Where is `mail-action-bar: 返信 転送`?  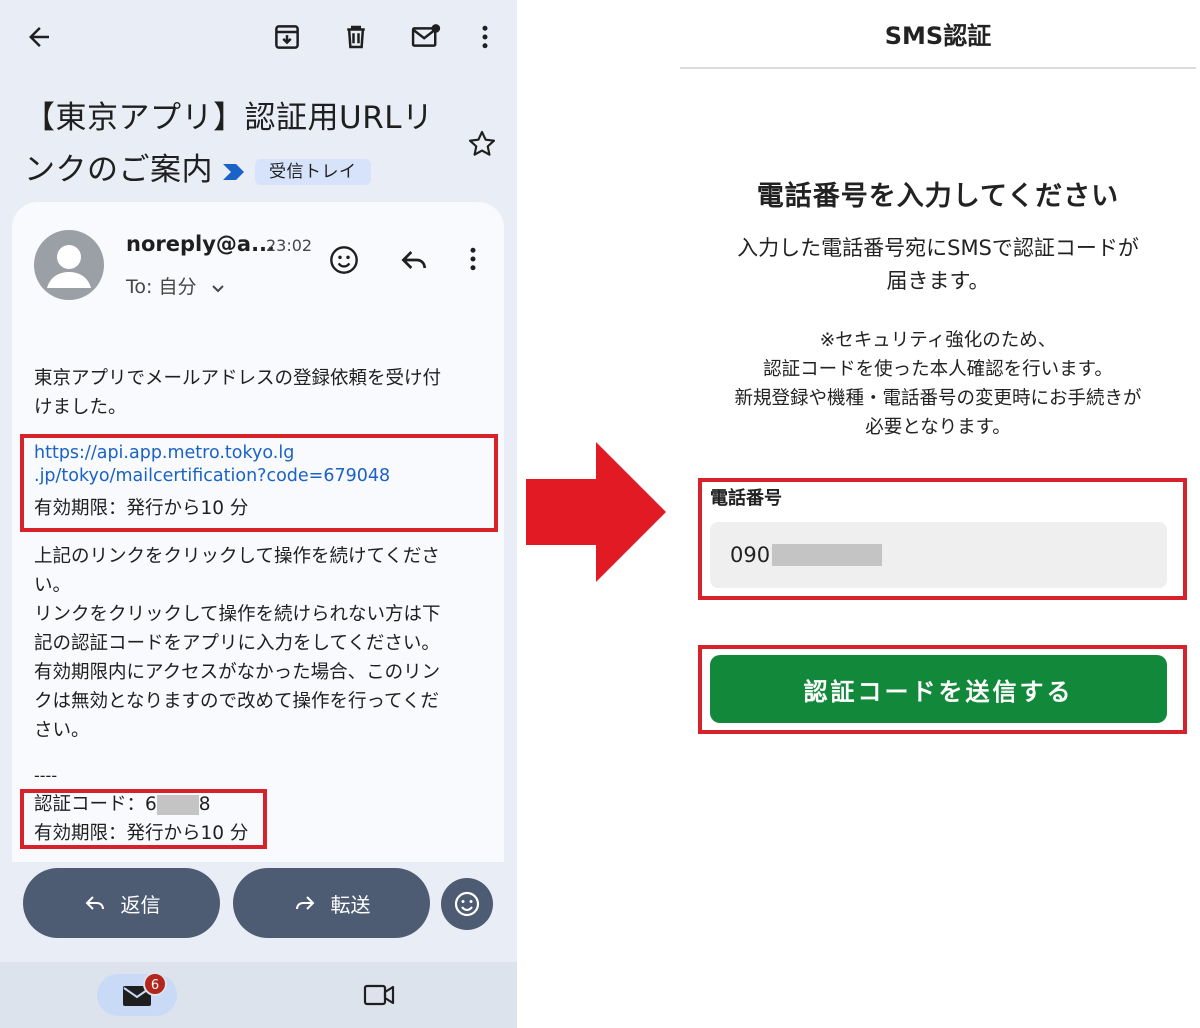
mail-action-bar: 返信 転送 is located at coordinates (258, 912).